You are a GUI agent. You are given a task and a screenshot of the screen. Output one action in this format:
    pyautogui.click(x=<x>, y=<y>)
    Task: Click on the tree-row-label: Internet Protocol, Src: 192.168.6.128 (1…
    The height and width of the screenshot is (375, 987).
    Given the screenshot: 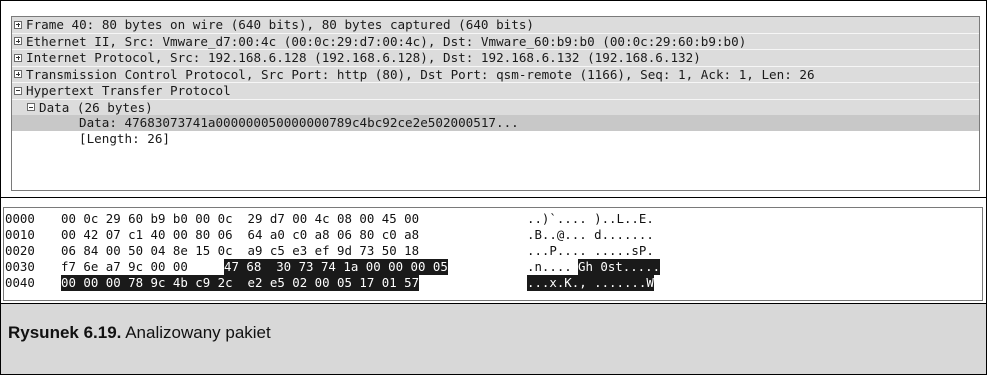 What is the action you would take?
    pyautogui.click(x=363, y=57)
    